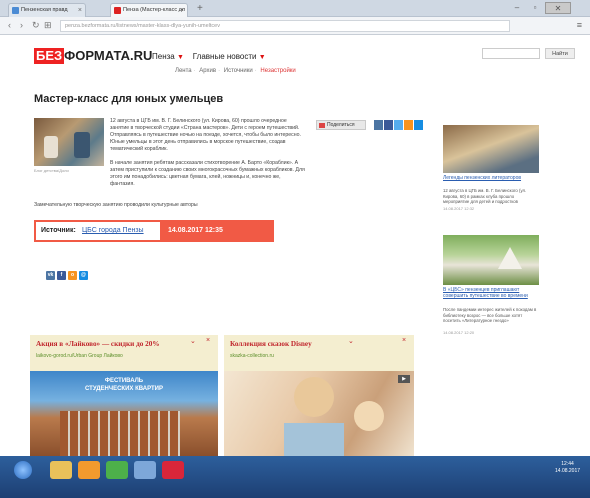  What do you see at coordinates (93, 56) in the screenshot?
I see `site-logo: БЕЗ ФОРМАТА.RU` at bounding box center [93, 56].